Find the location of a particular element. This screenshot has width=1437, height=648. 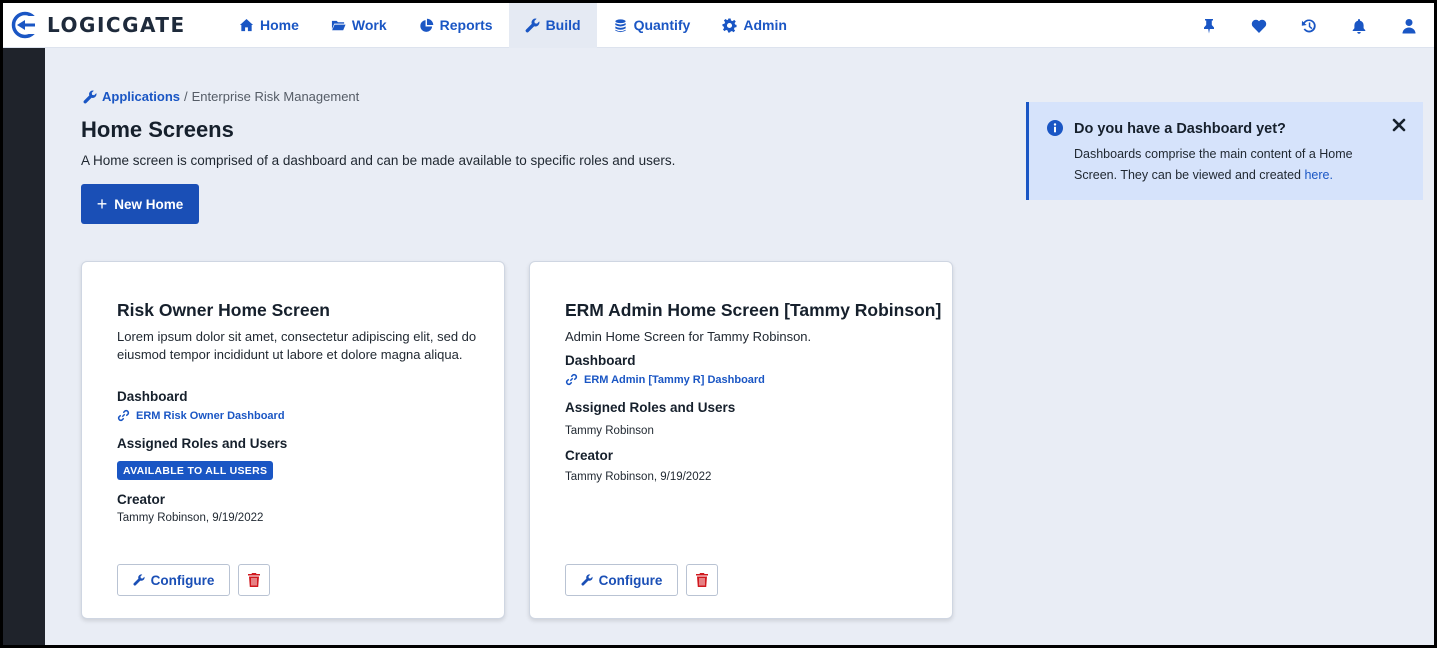

nav-work-label: Work is located at coordinates (369, 25).